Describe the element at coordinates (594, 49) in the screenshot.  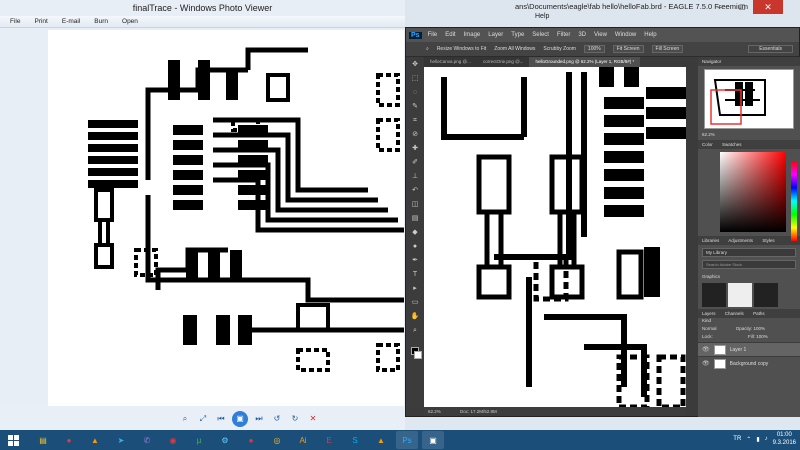
I see `zoom-100-button: 100%` at that location.